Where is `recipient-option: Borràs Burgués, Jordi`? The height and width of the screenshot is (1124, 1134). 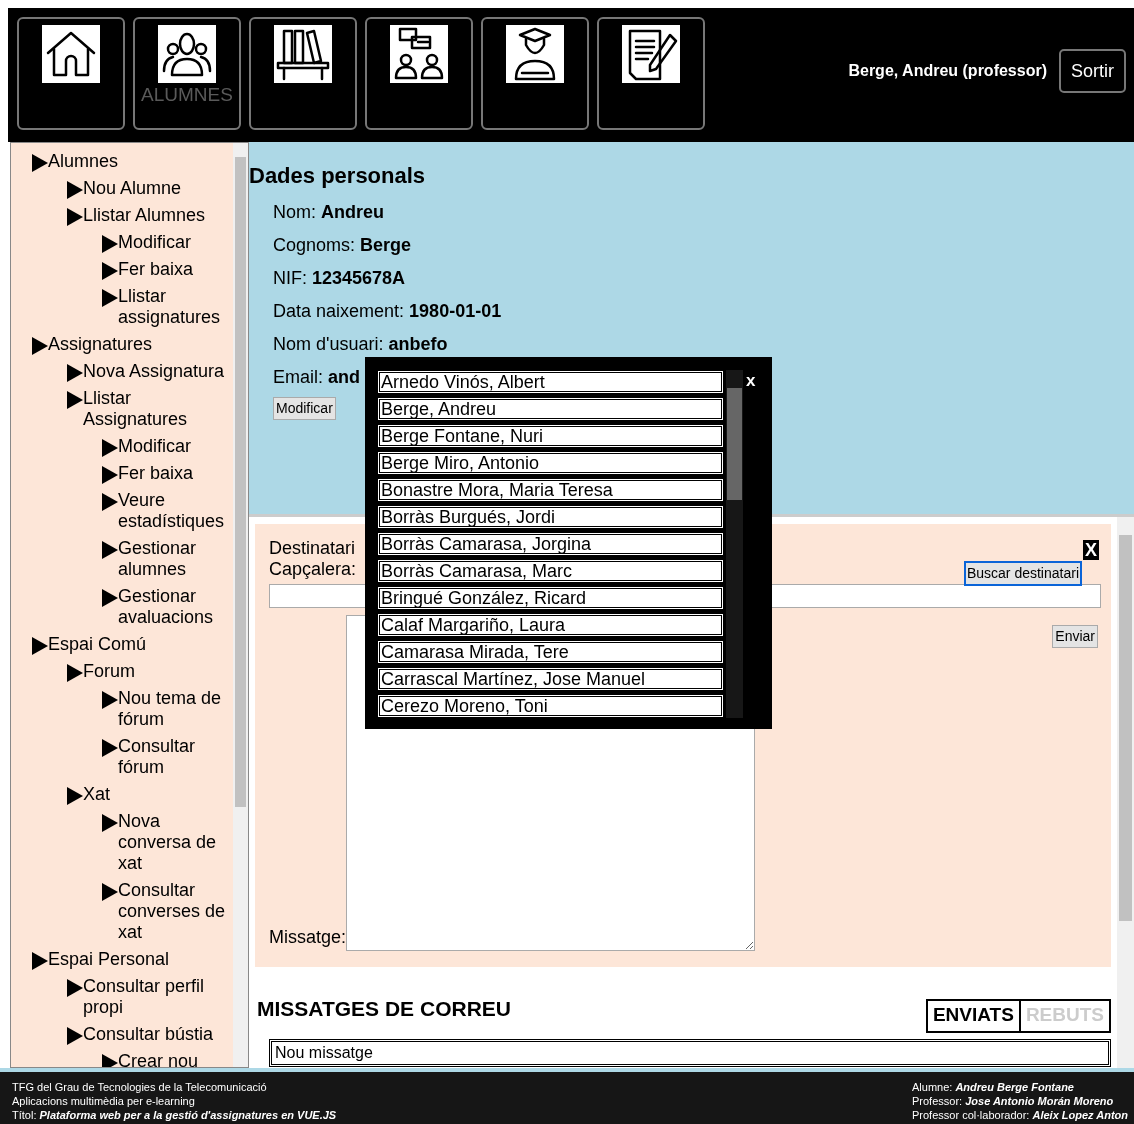
recipient-option: Borràs Burgués, Jordi is located at coordinates (550, 517).